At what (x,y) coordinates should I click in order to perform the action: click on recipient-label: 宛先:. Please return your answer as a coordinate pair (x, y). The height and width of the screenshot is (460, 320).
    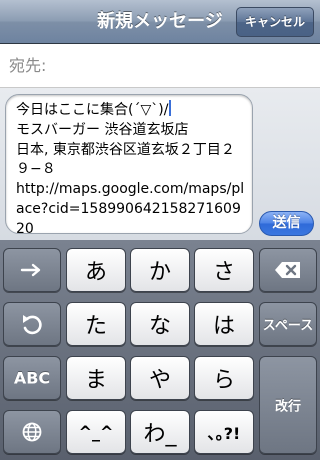
    Looking at the image, I should click on (28, 65).